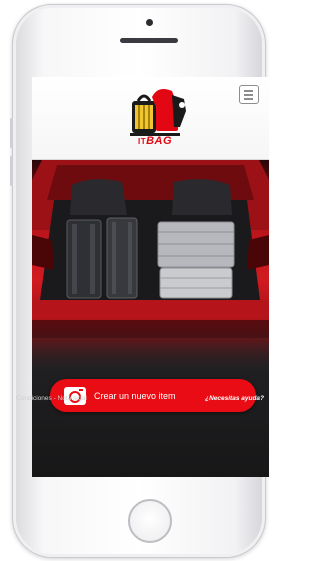  Describe the element at coordinates (149, 40) in the screenshot. I see `earpiece-speaker` at that location.